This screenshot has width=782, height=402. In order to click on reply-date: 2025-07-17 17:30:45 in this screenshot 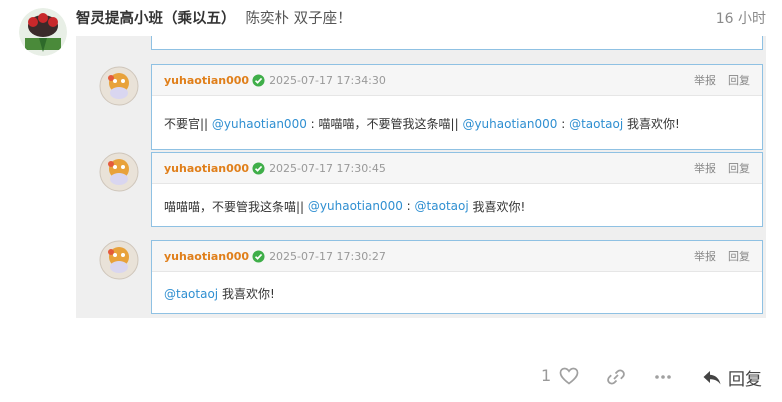, I will do `click(327, 168)`.